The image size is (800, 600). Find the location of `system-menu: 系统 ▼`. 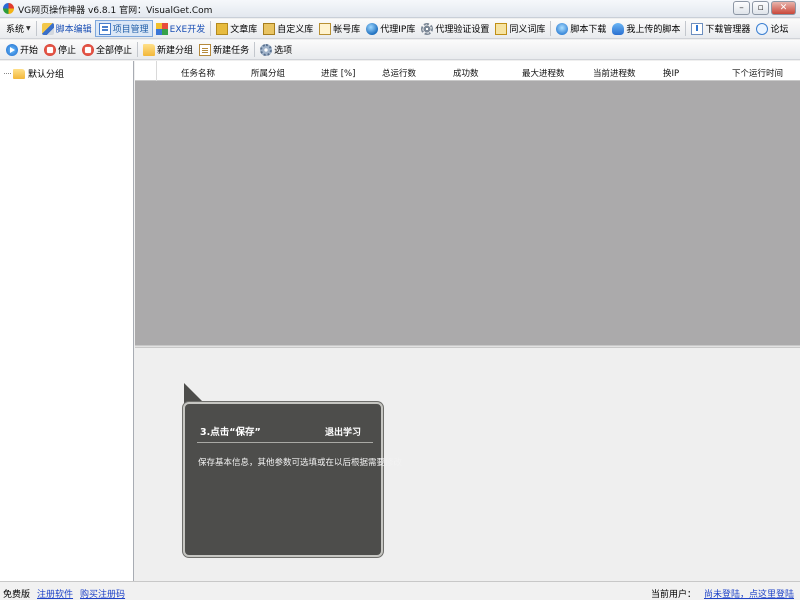

system-menu: 系统 ▼ is located at coordinates (18, 28).